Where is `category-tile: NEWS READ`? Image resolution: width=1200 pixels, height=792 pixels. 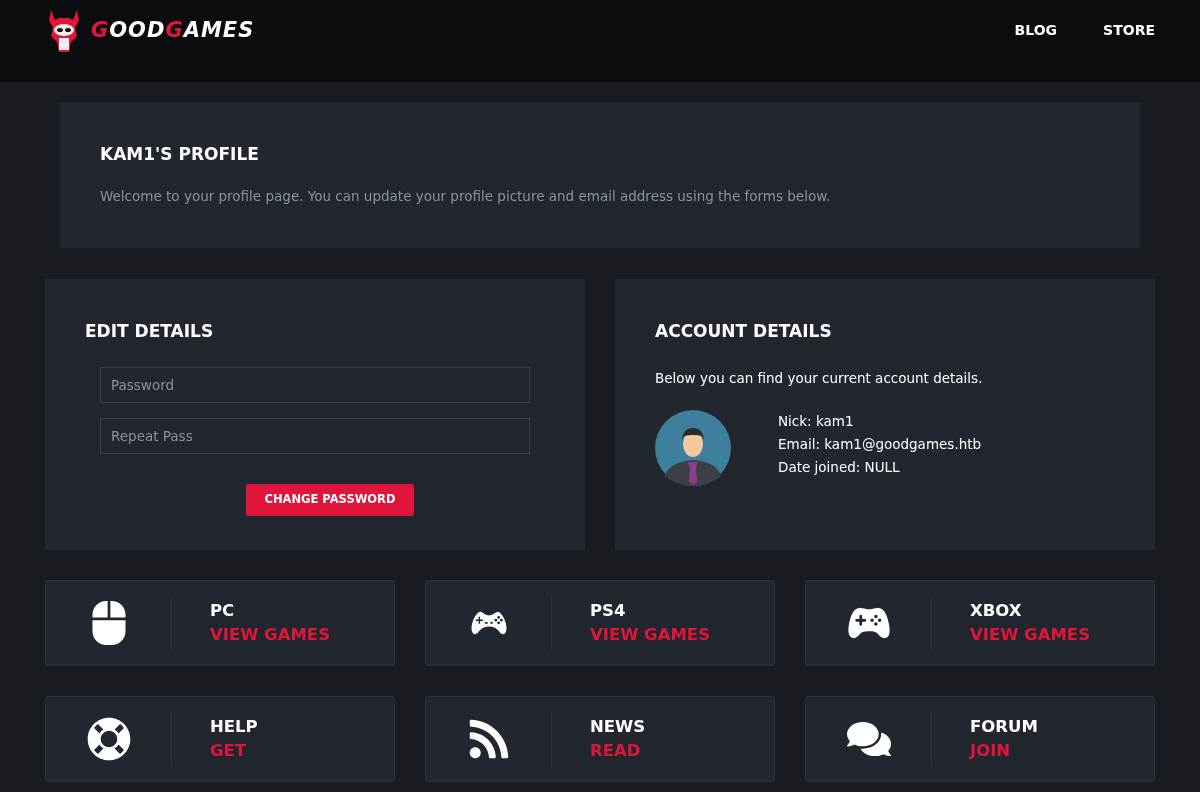
category-tile: NEWS READ is located at coordinates (600, 739).